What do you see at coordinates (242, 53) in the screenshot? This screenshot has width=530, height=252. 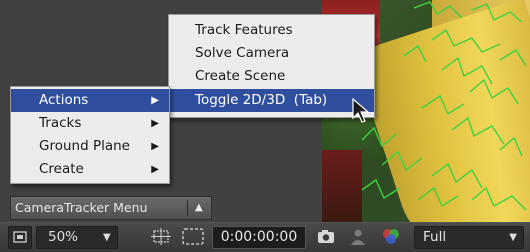 I see `menu-item-label: Solve Camera` at bounding box center [242, 53].